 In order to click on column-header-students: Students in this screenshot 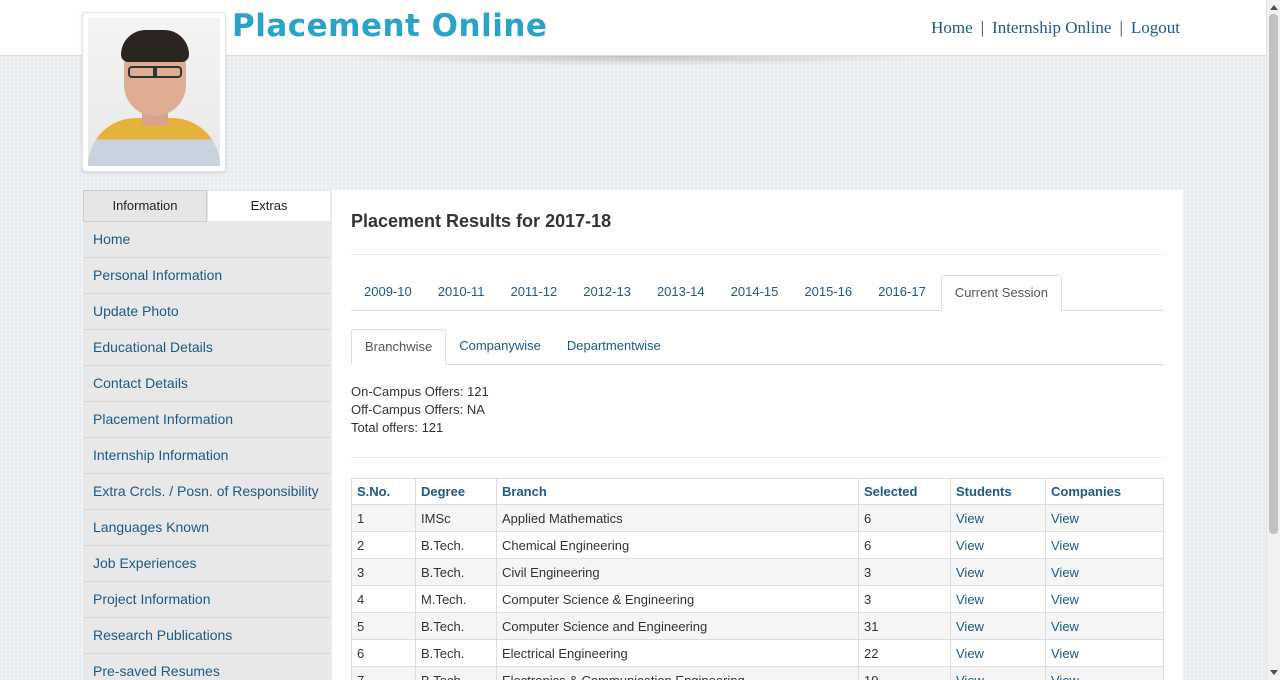, I will do `click(998, 491)`.